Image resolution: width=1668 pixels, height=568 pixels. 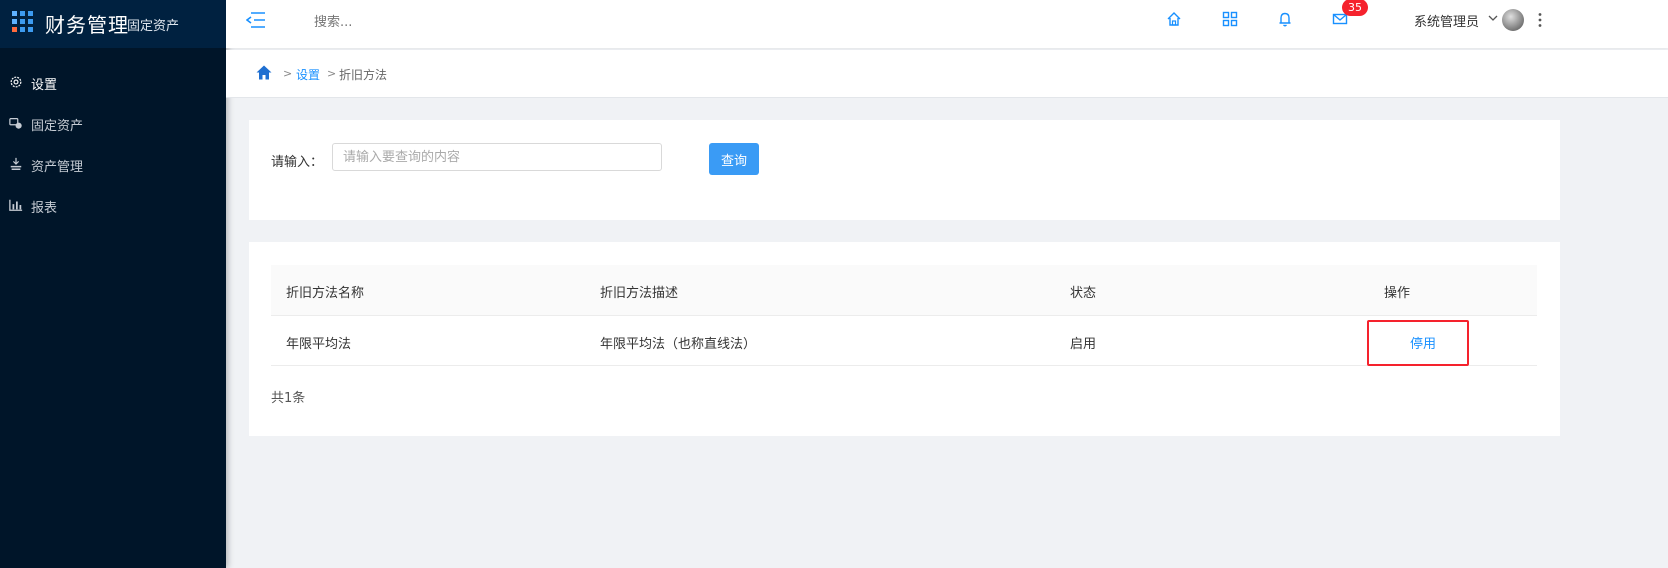 What do you see at coordinates (1083, 293) in the screenshot?
I see `column-header-status: 状态` at bounding box center [1083, 293].